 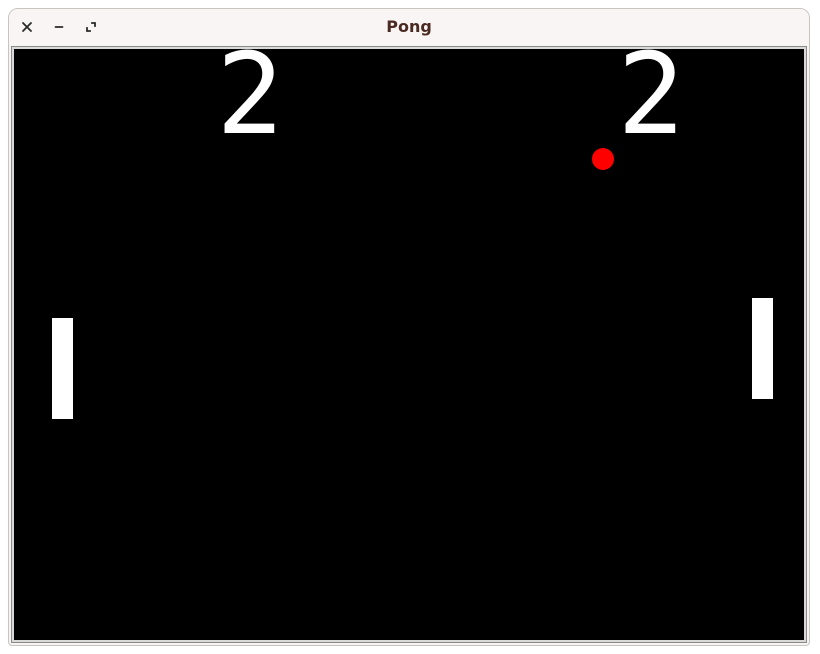 I want to click on titlebar: Pong, so click(x=409, y=27).